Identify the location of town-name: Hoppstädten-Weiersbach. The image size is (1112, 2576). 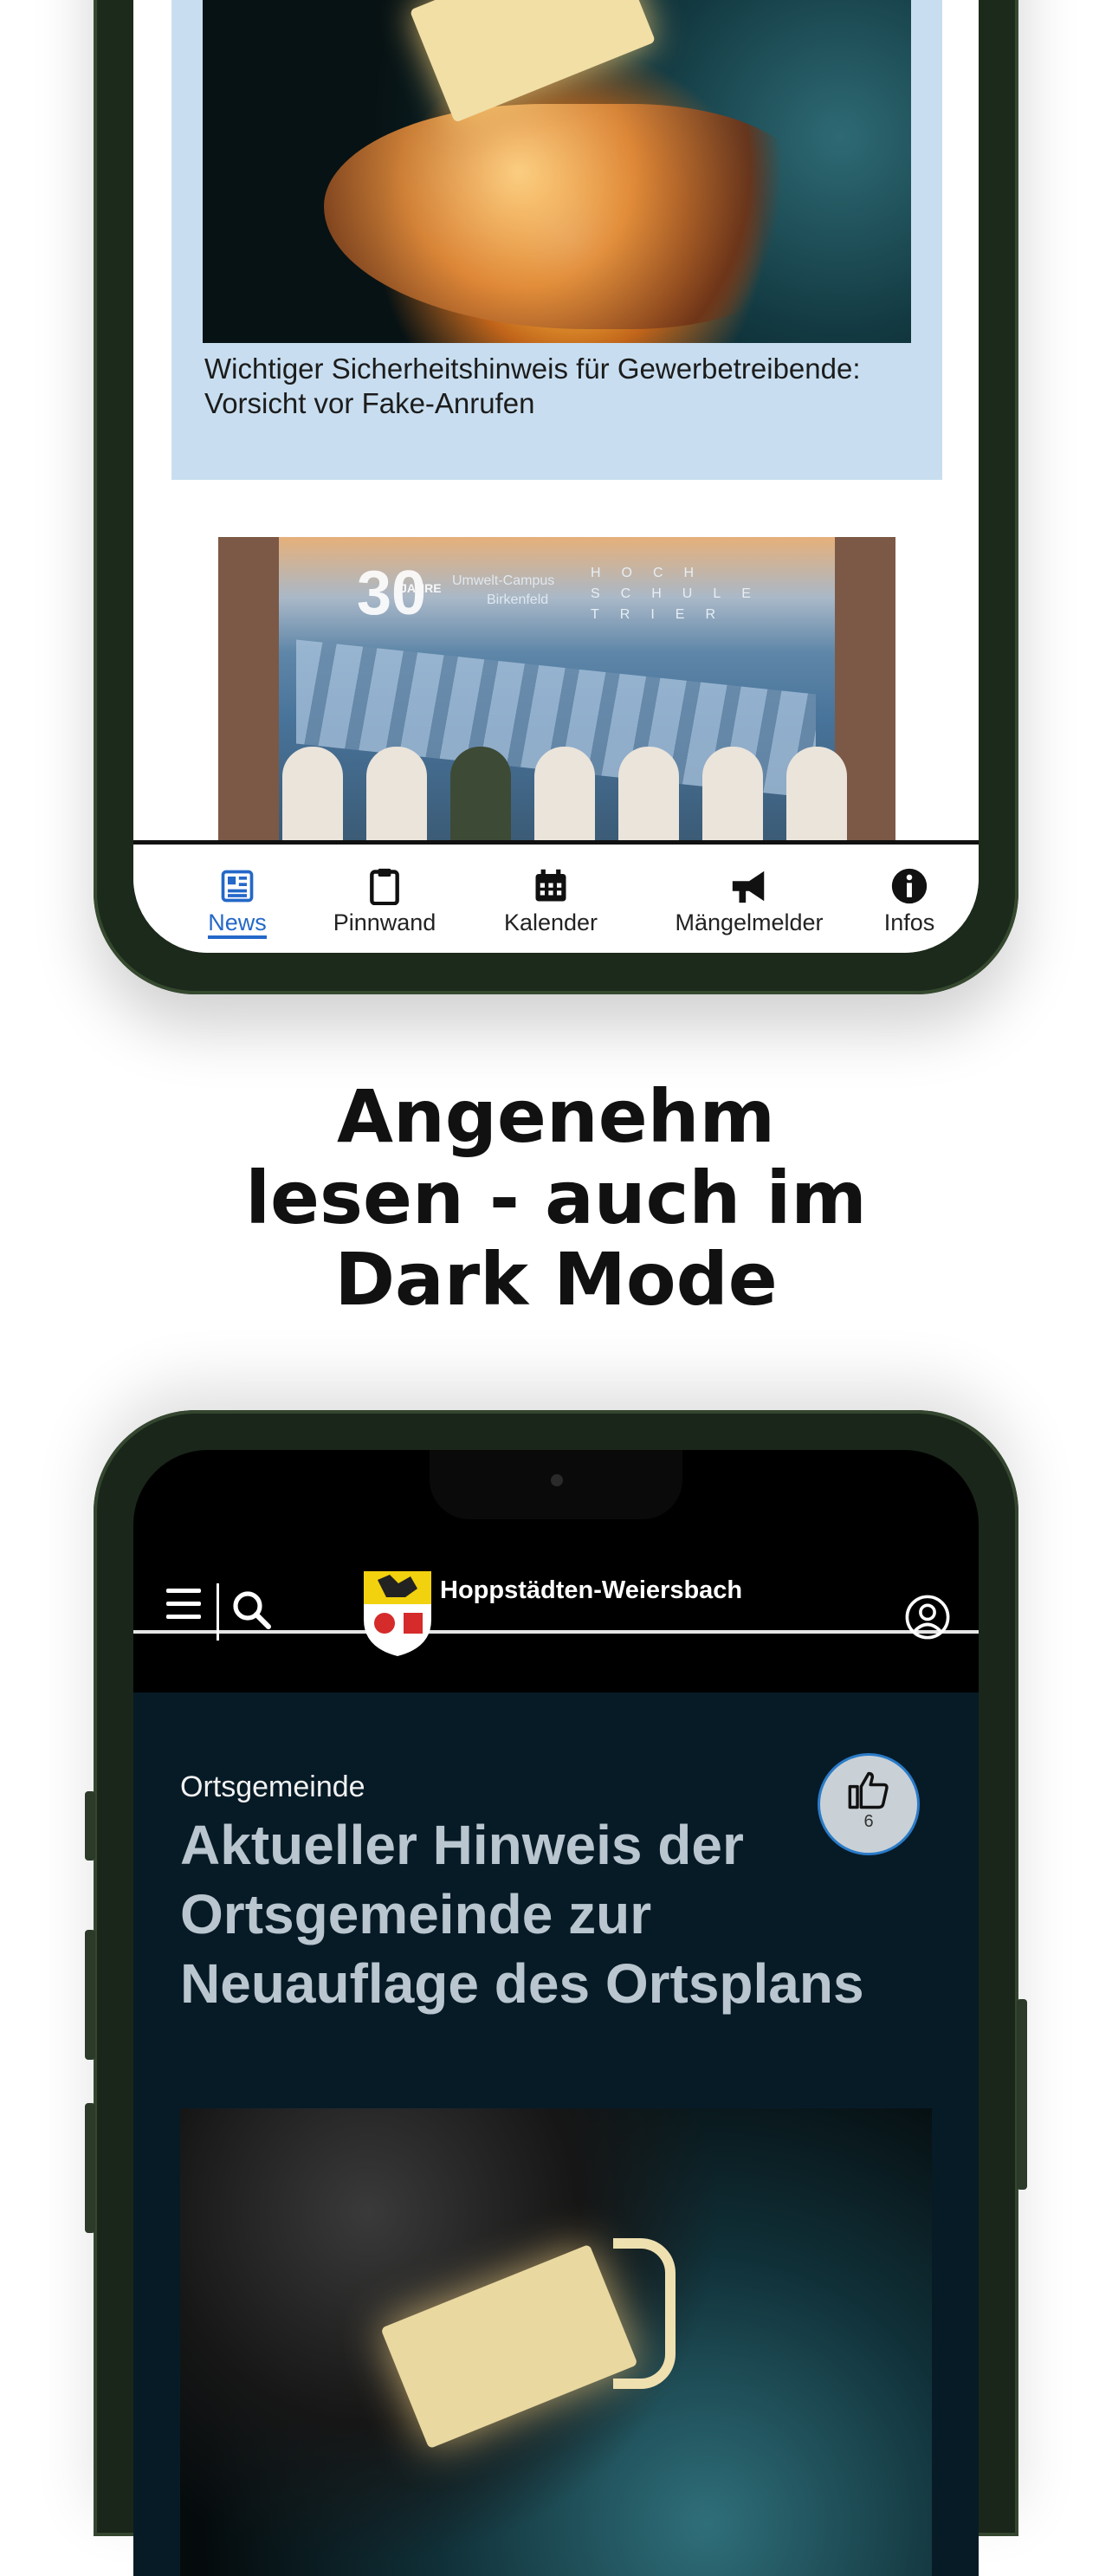
(591, 1590).